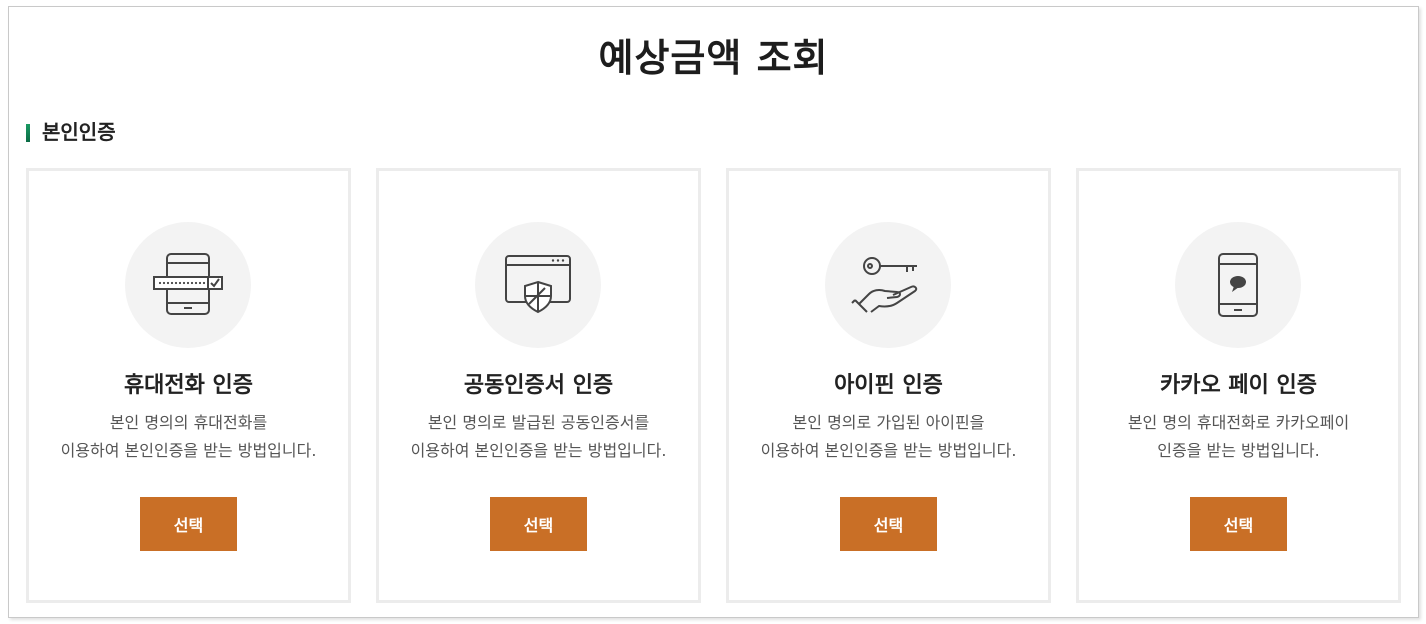 The height and width of the screenshot is (624, 1426). I want to click on section-heading-label: 본인인증, so click(79, 132).